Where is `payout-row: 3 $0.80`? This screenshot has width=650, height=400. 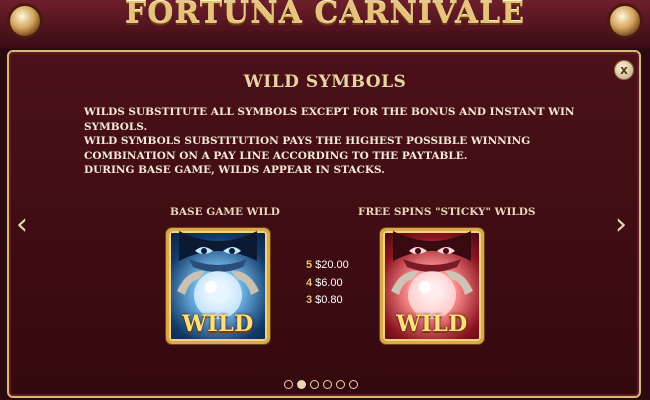 payout-row: 3 $0.80 is located at coordinates (327, 301).